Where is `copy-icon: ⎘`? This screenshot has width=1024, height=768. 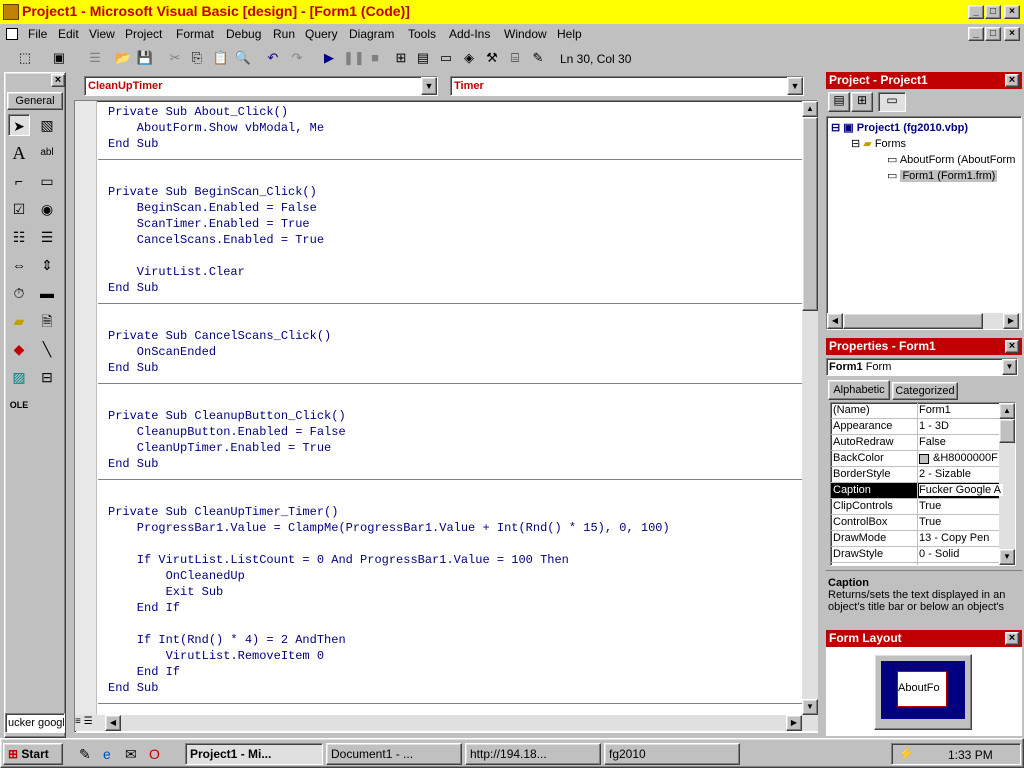
copy-icon: ⎘ is located at coordinates (197, 58).